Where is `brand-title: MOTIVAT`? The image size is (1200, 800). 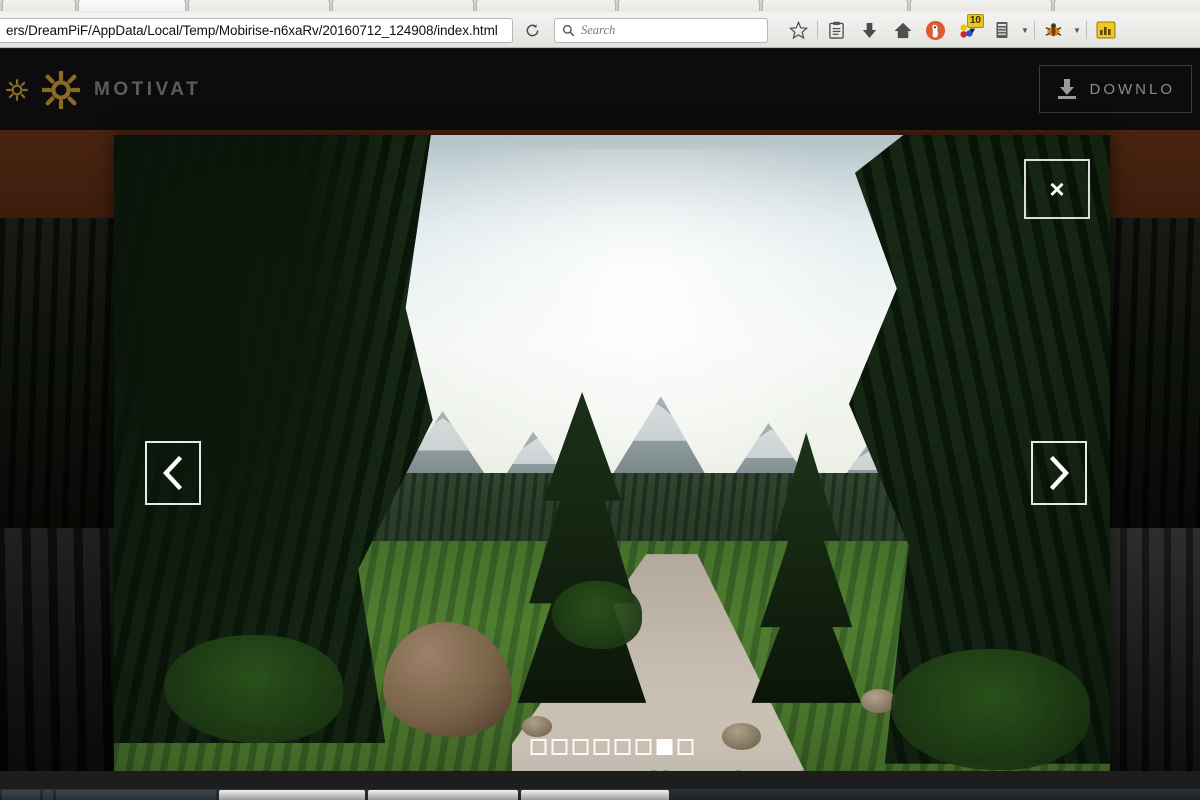 brand-title: MOTIVAT is located at coordinates (148, 89).